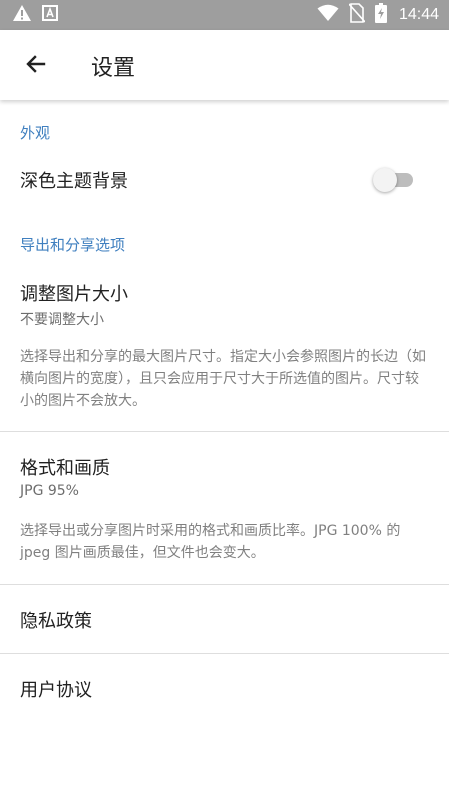 Image resolution: width=449 pixels, height=800 pixels. What do you see at coordinates (328, 15) in the screenshot?
I see `wifi-icon` at bounding box center [328, 15].